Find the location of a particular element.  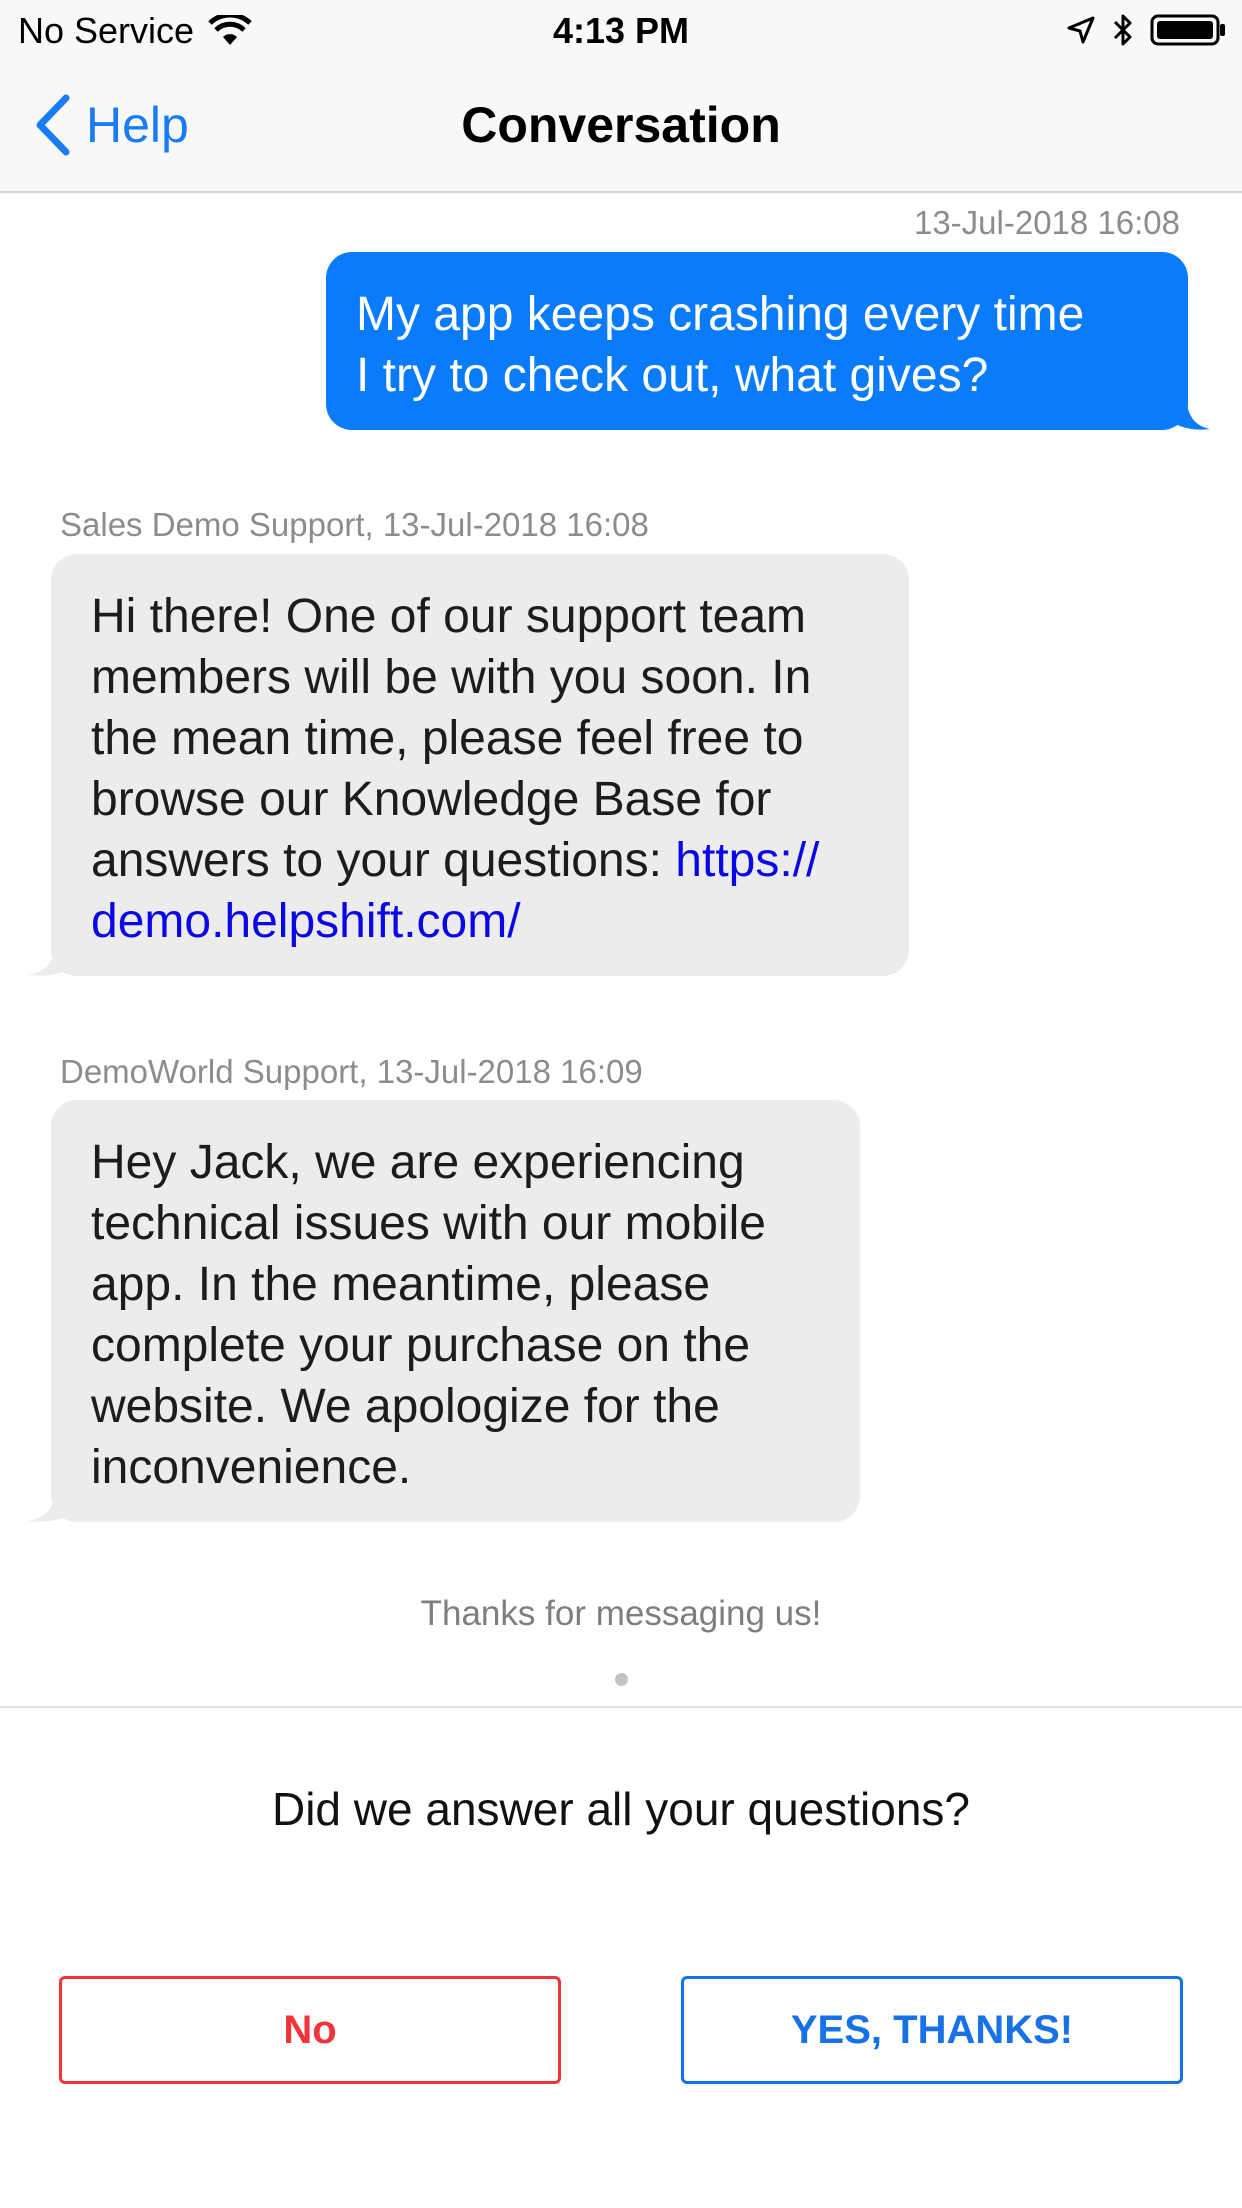

message-line: Hi there! One of our support team is located at coordinates (449, 616).